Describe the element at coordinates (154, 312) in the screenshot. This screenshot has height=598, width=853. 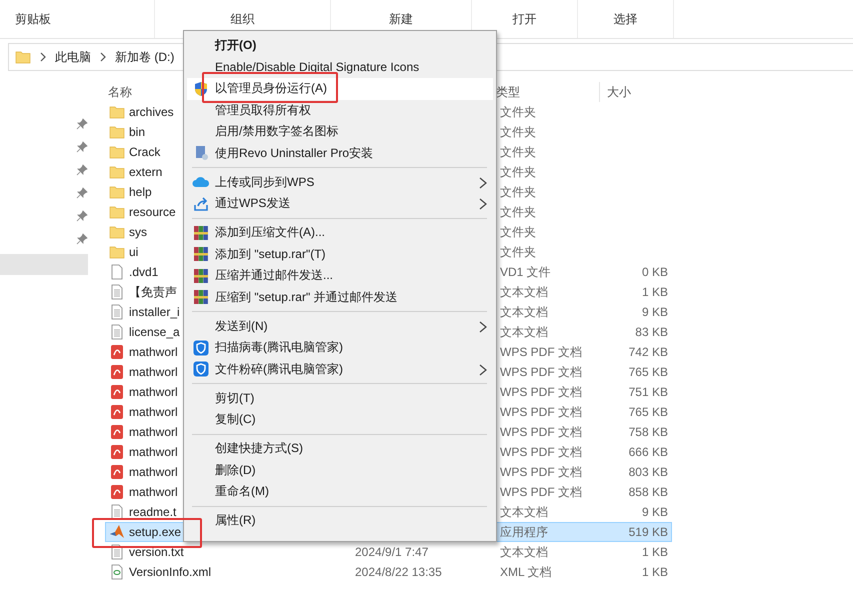
I see `file-name: installer_i` at that location.